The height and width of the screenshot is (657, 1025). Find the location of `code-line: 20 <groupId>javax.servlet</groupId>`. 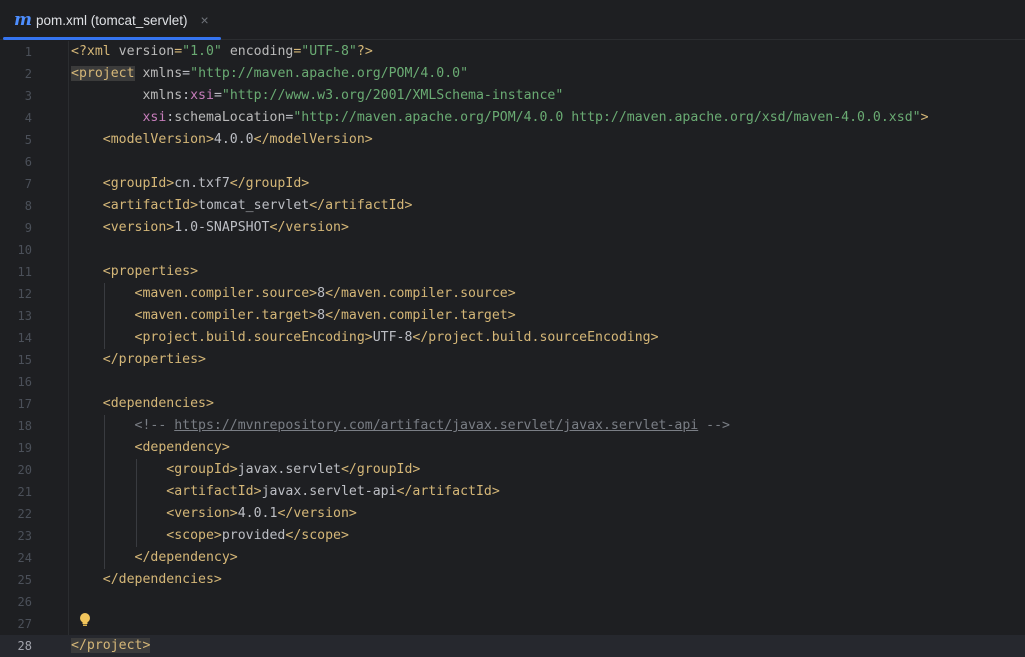

code-line: 20 <groupId>javax.servlet</groupId> is located at coordinates (512, 470).